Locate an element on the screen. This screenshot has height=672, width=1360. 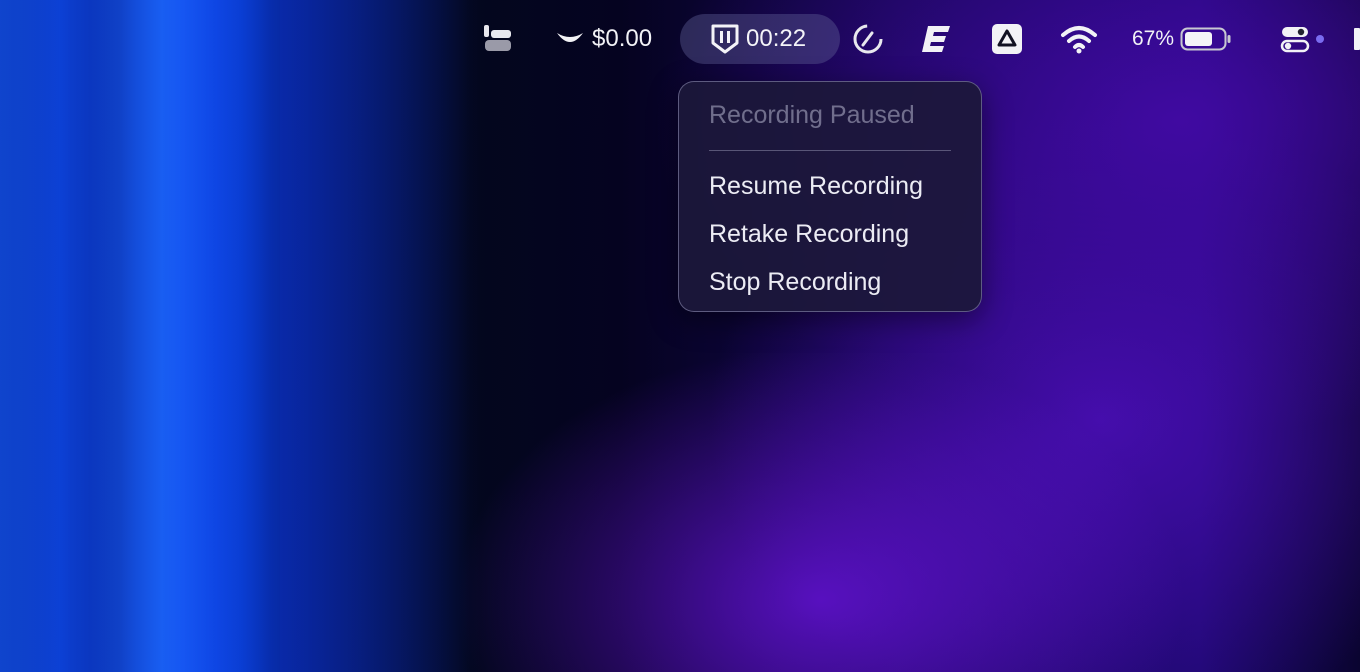
overflow-icon is located at coordinates (1357, 39).